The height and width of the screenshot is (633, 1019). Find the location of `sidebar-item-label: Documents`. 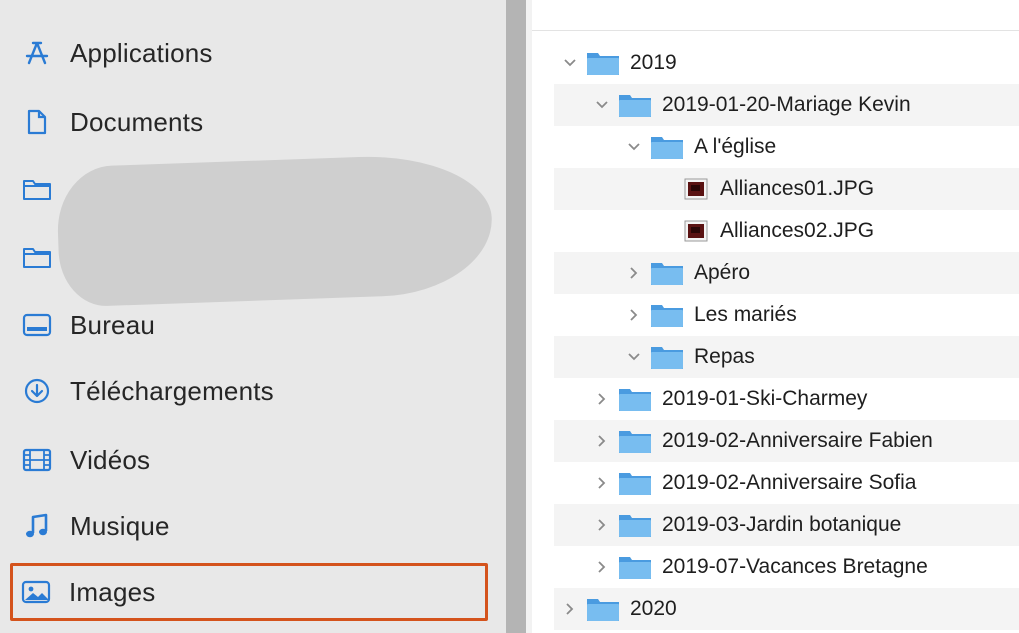

sidebar-item-label: Documents is located at coordinates (137, 121).